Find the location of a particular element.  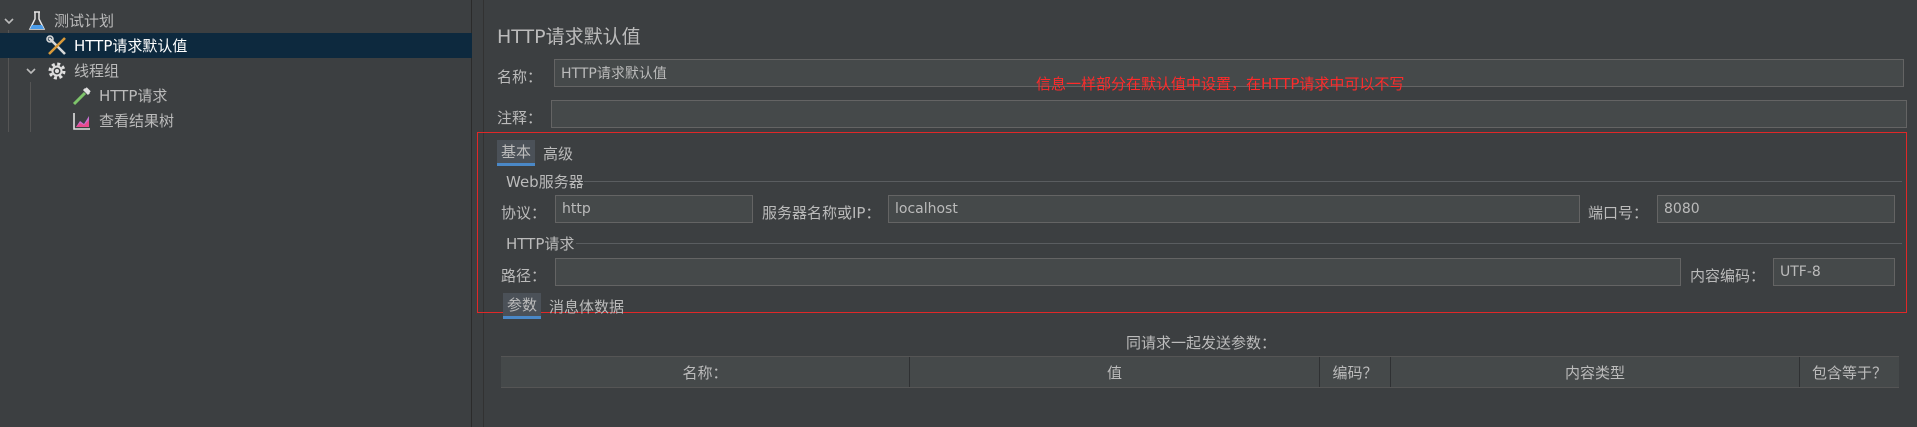

params-caption: 同请求一起发送参数： is located at coordinates (1201, 343).